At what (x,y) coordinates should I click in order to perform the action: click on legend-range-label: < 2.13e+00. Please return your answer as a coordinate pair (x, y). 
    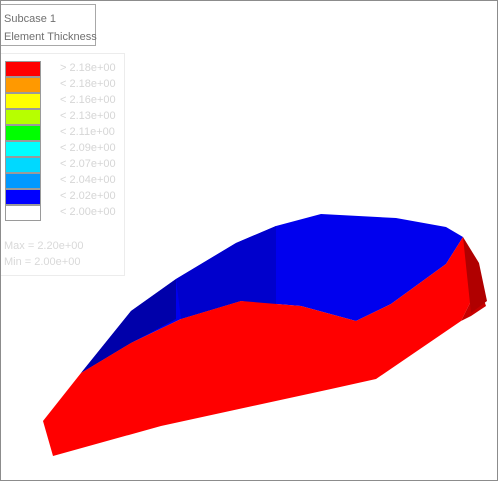
    Looking at the image, I should click on (88, 116).